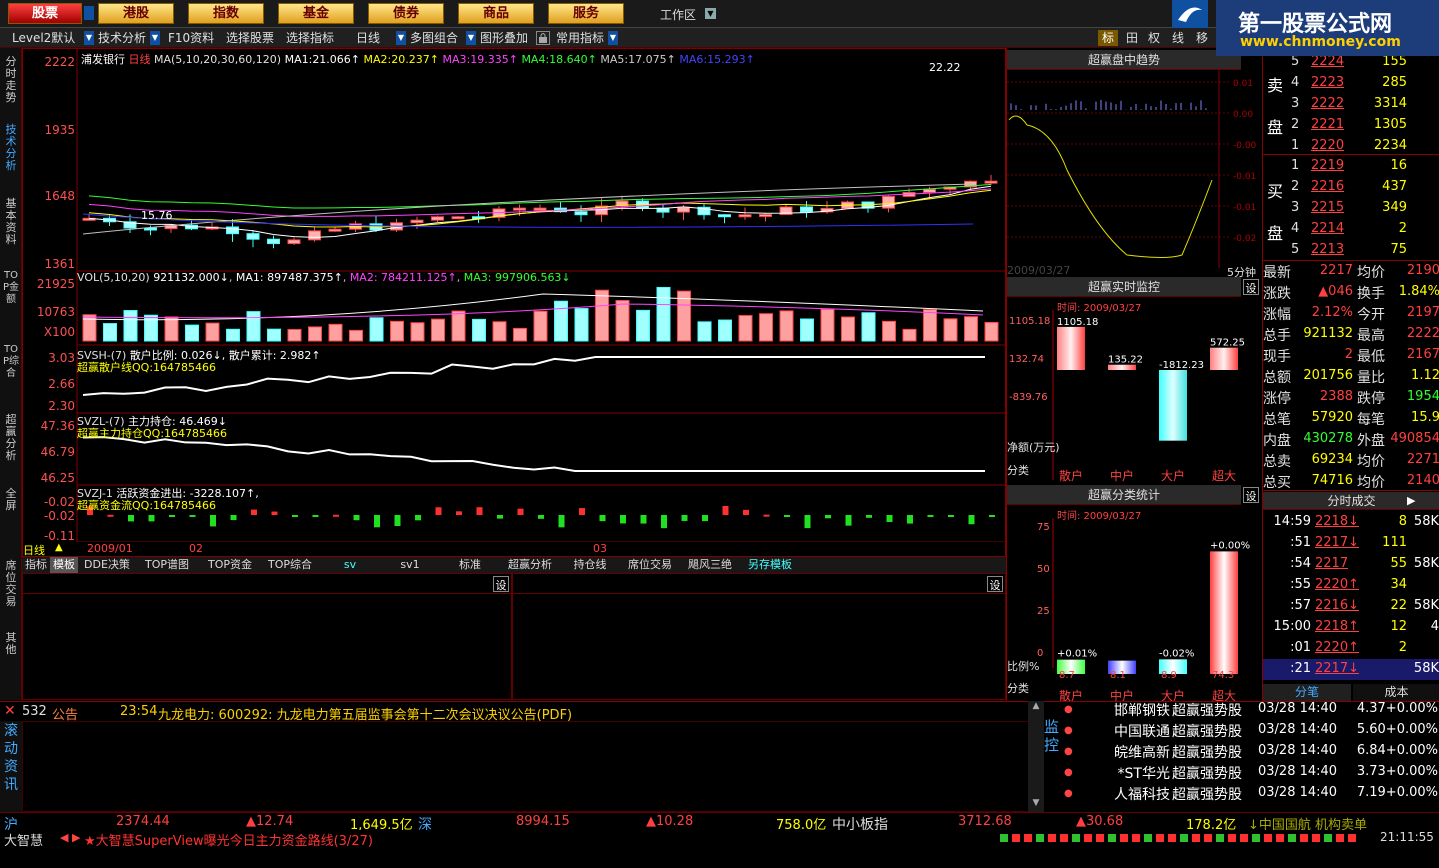 This screenshot has width=1439, height=868. Describe the element at coordinates (1043, 527) in the screenshot. I see `stats-tick: 75` at that location.